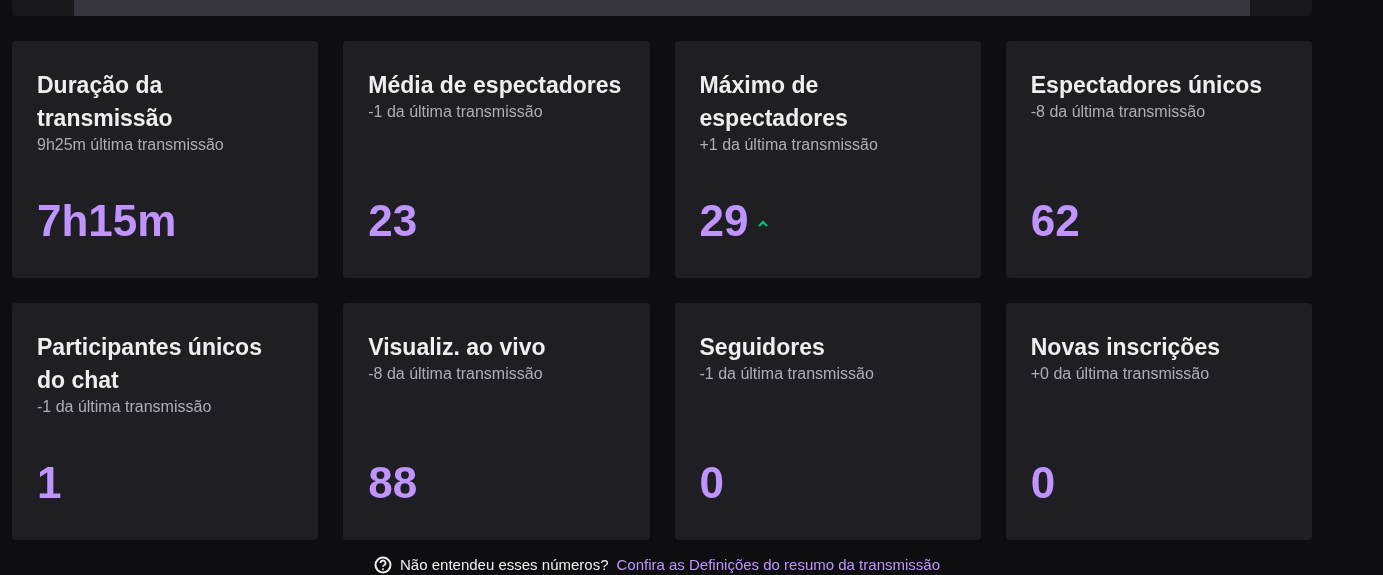  I want to click on stat-title: Seguidores, so click(762, 347).